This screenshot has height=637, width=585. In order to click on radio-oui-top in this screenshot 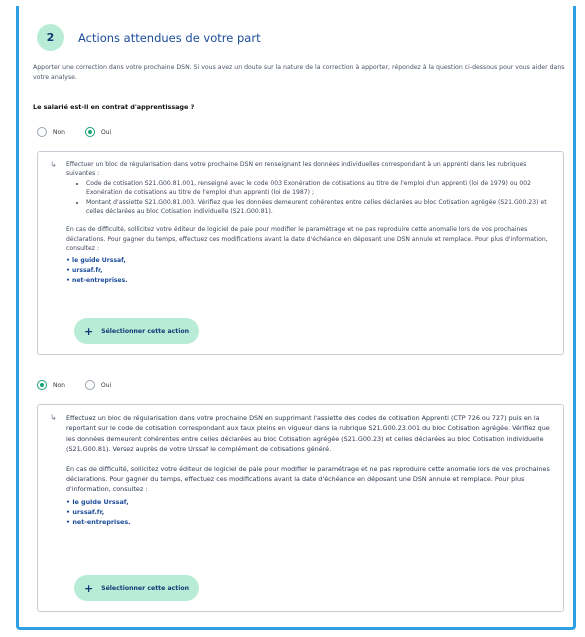, I will do `click(89, 132)`.